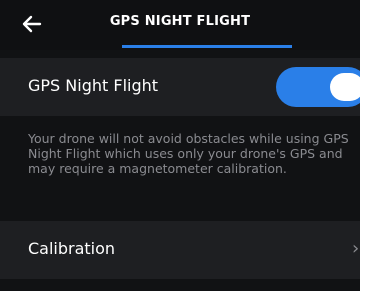 This screenshot has height=291, width=368. I want to click on title-underline, so click(207, 46).